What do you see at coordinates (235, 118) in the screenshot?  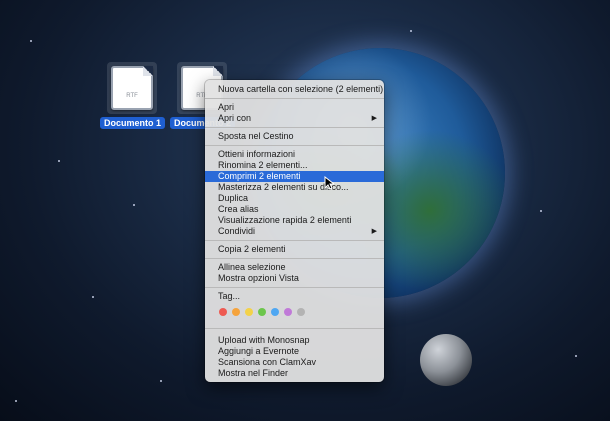 I see `menu-item-label: Apri con` at bounding box center [235, 118].